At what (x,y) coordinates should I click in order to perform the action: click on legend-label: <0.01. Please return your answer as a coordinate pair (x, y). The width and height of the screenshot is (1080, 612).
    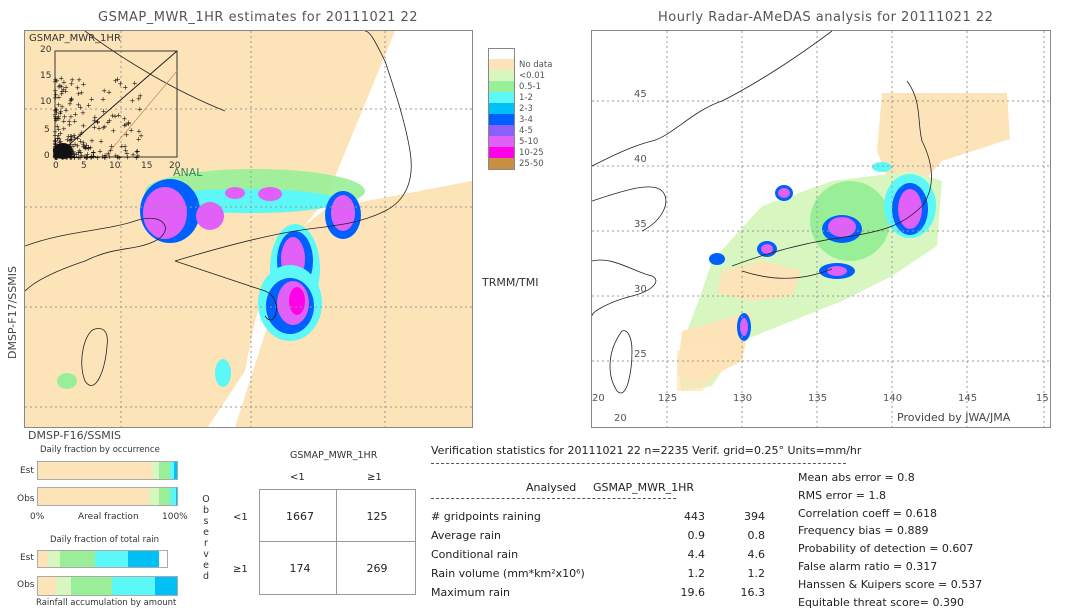
    Looking at the image, I should click on (532, 75).